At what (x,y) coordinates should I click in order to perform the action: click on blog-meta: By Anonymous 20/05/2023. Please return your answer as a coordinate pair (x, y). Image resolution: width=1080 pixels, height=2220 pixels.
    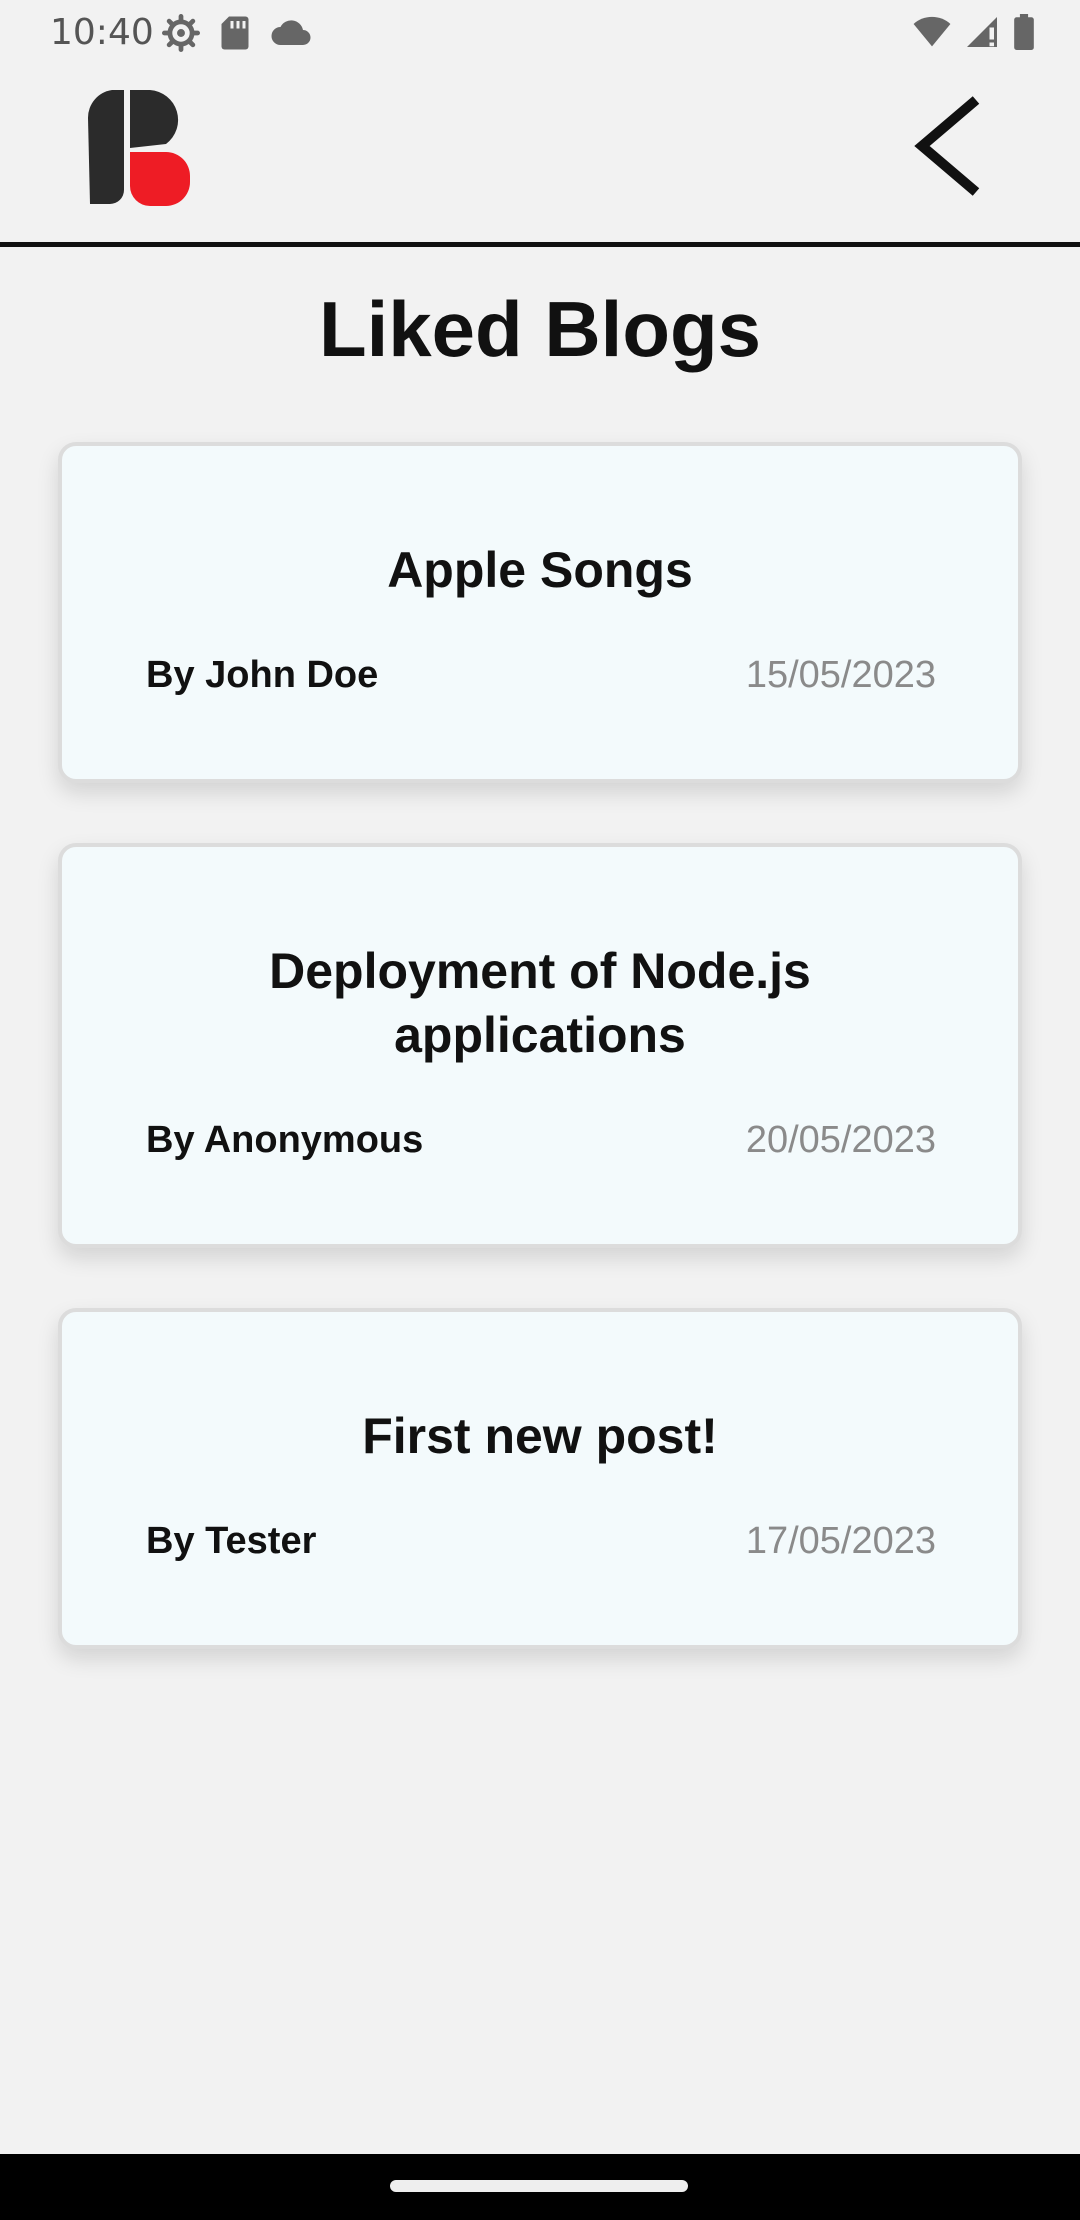
    Looking at the image, I should click on (540, 1140).